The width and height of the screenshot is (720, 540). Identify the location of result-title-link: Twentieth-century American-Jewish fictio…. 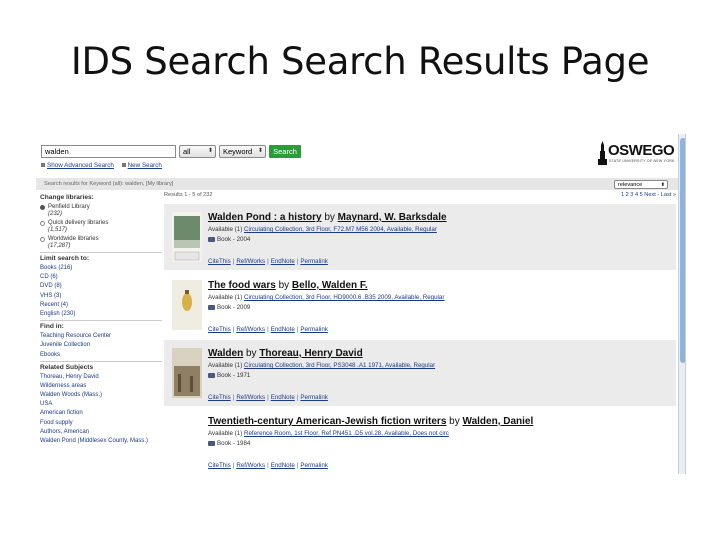
(327, 421).